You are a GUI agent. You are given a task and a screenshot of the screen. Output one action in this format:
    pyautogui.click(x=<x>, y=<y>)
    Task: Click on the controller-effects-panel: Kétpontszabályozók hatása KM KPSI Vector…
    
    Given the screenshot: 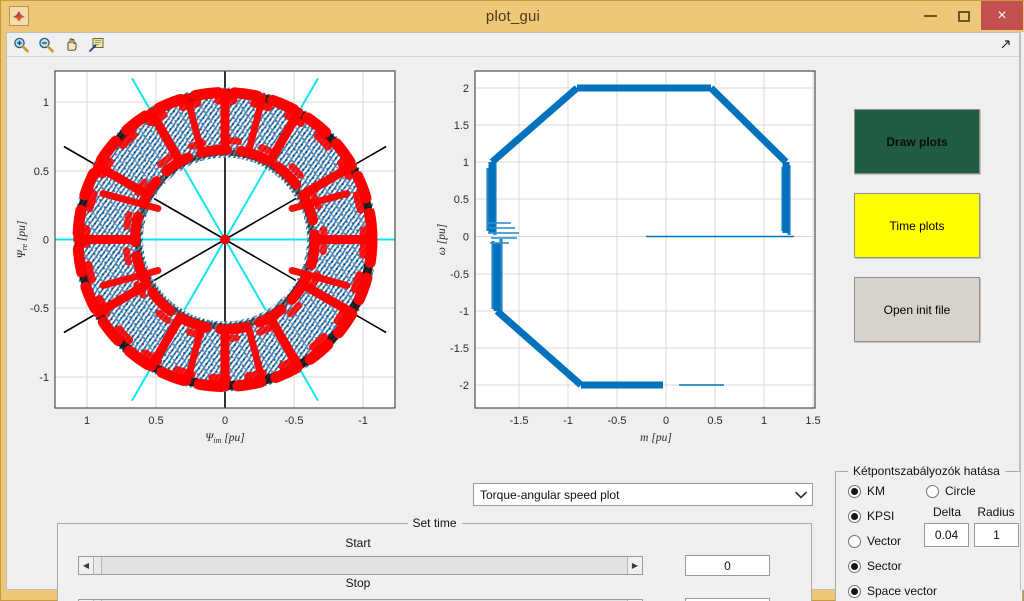 What is the action you would take?
    pyautogui.click(x=929, y=532)
    